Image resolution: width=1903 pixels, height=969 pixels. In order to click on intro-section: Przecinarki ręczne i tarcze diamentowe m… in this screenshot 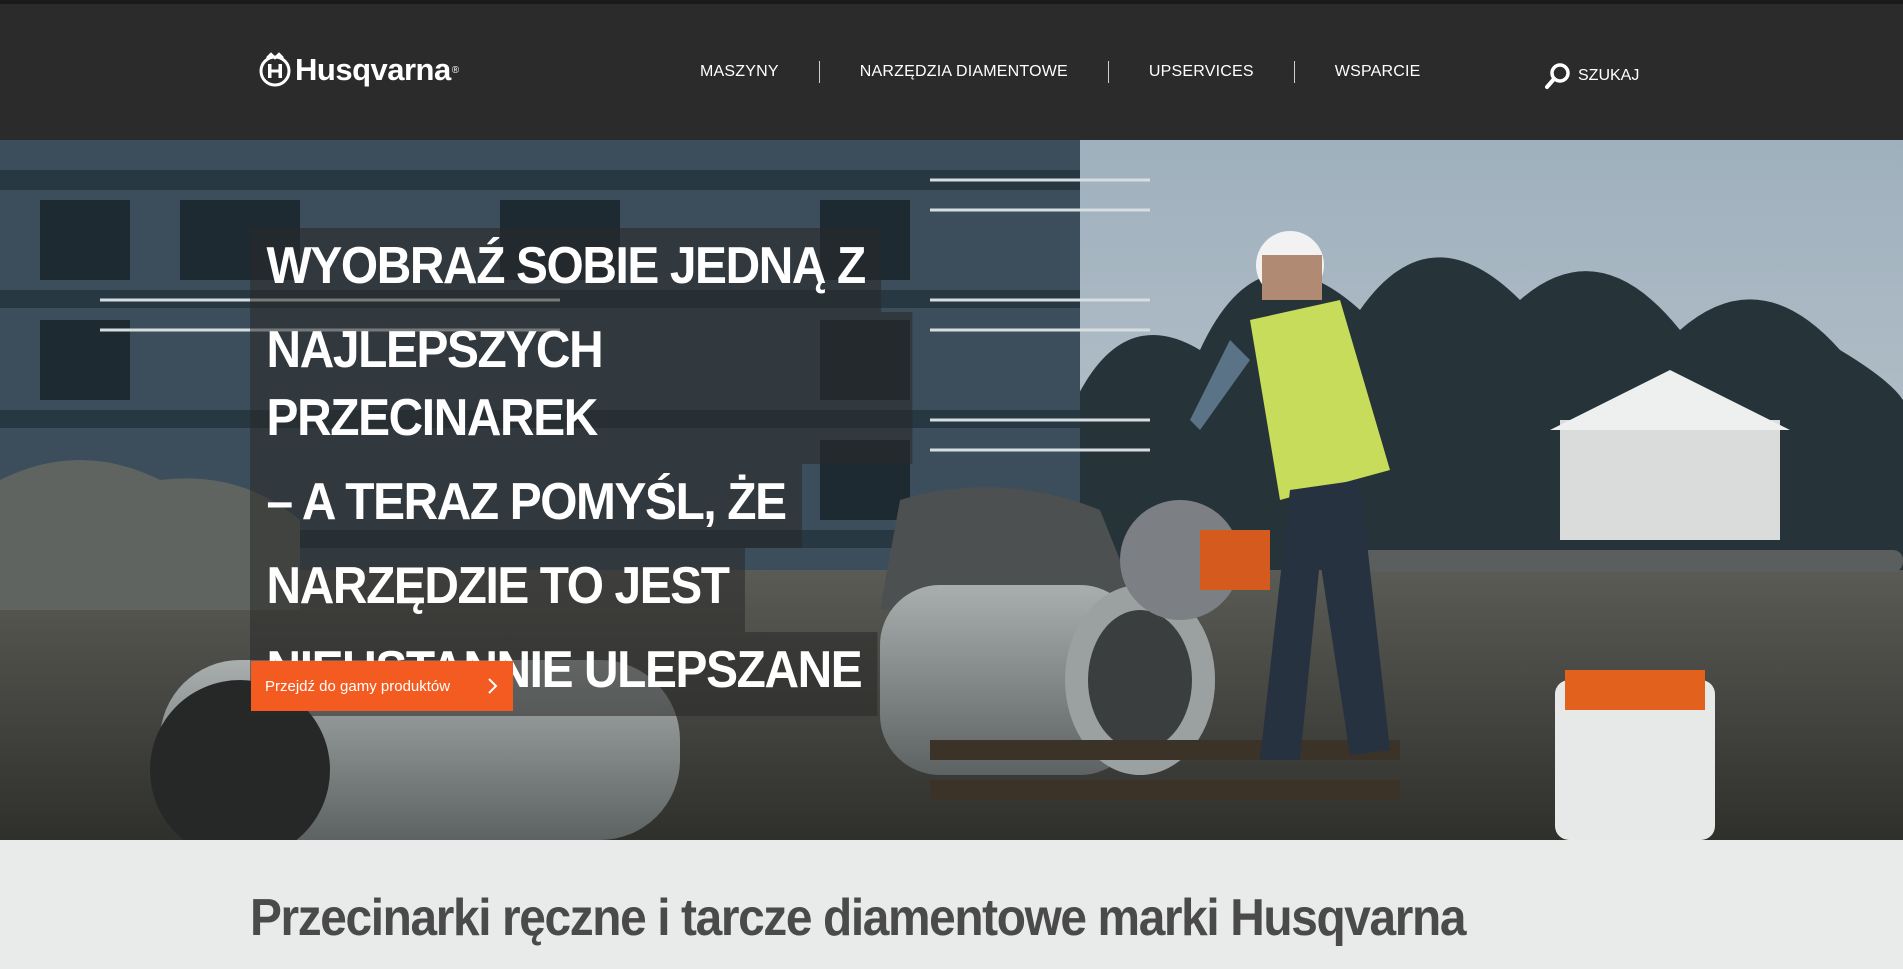, I will do `click(951, 904)`.